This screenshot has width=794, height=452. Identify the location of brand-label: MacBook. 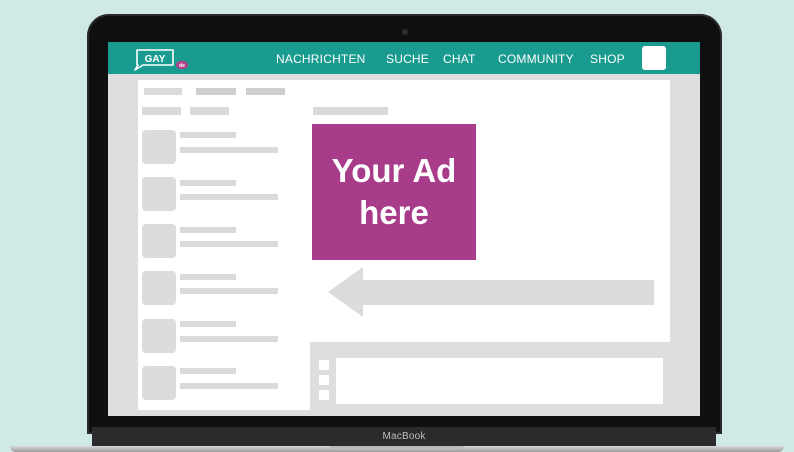
(404, 436).